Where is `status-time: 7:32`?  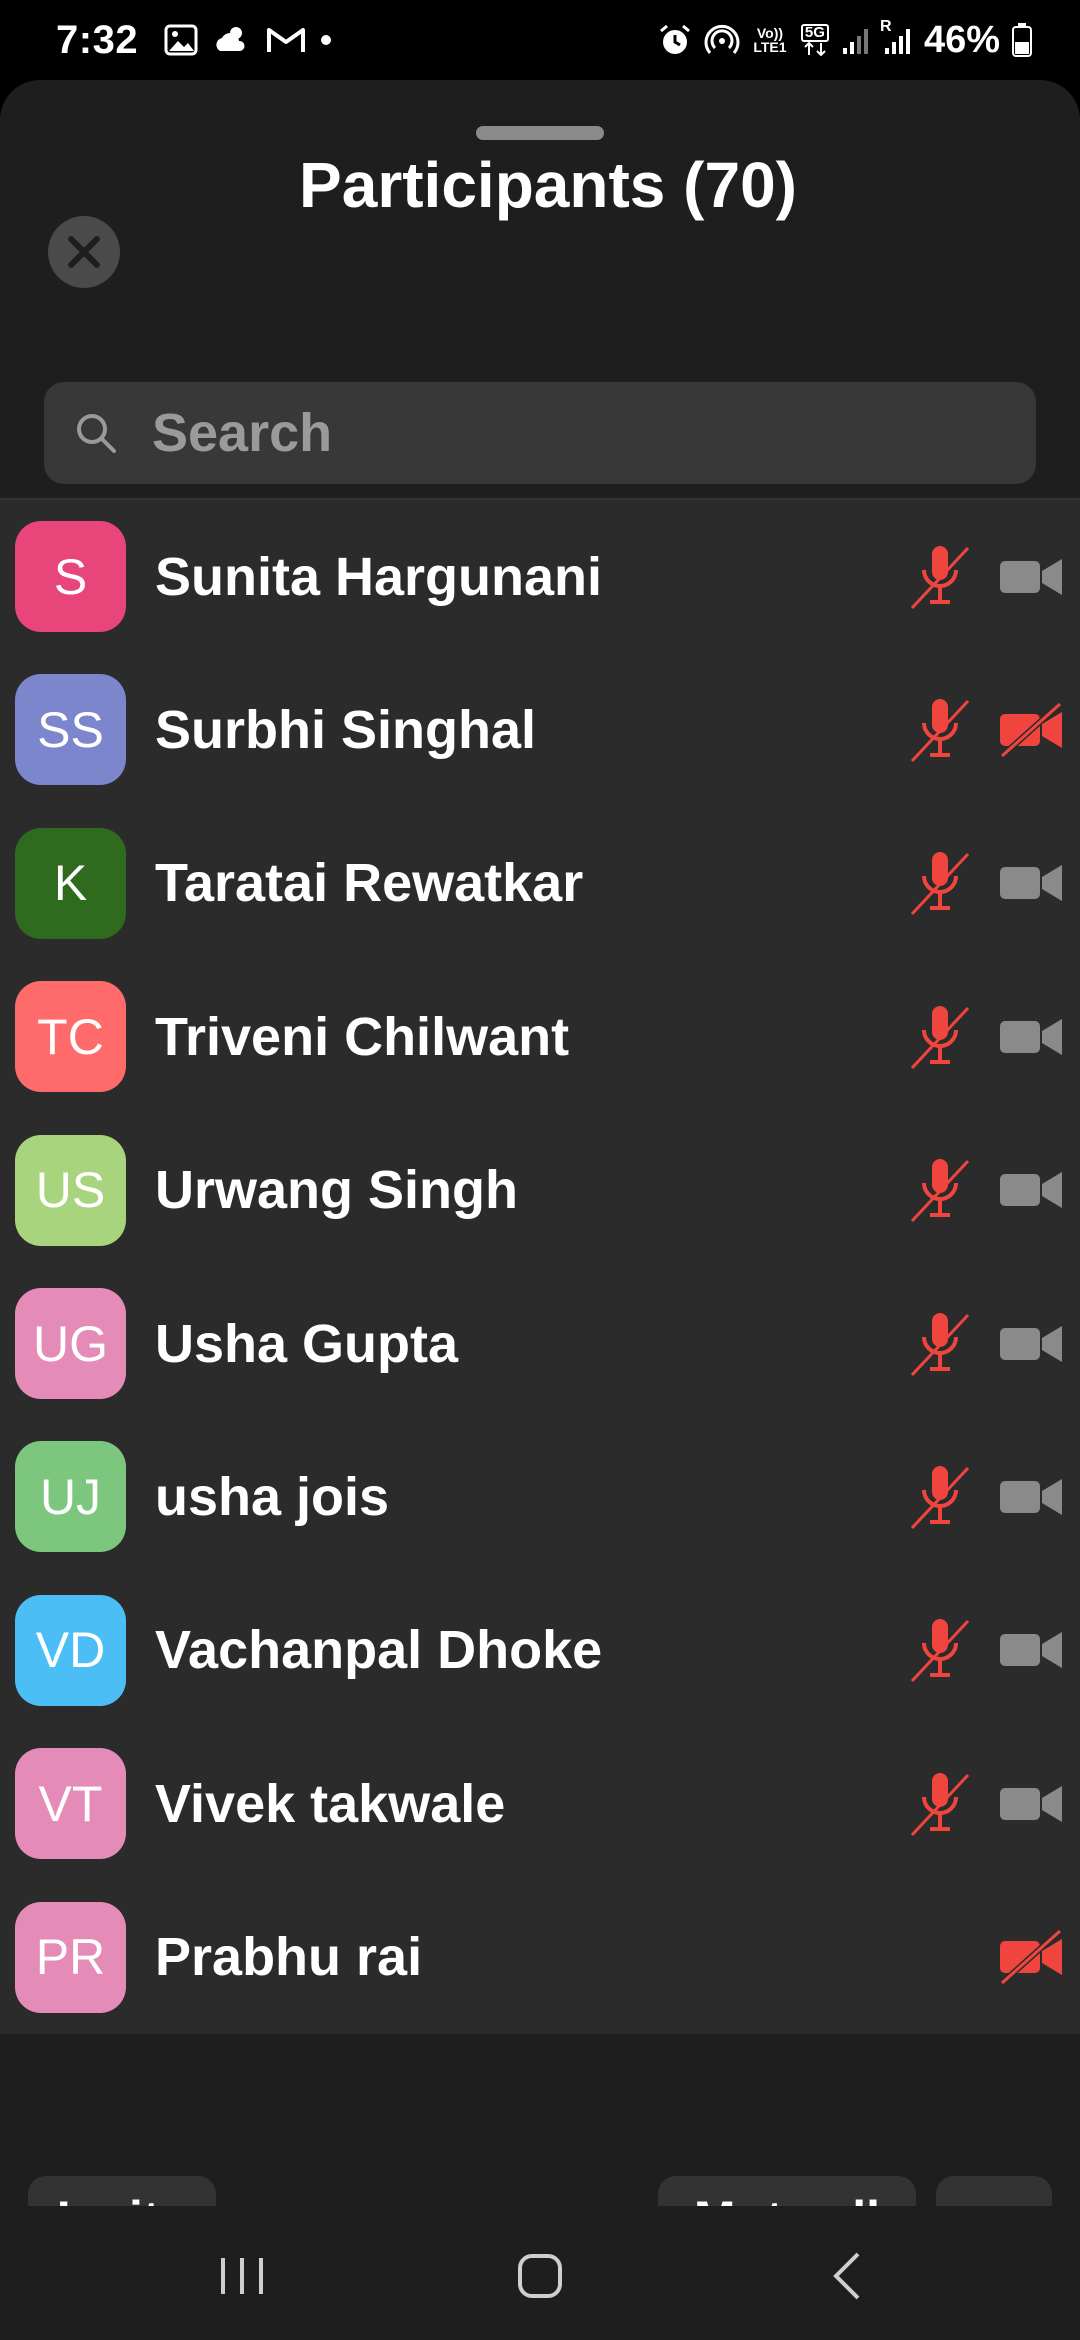 status-time: 7:32 is located at coordinates (97, 39).